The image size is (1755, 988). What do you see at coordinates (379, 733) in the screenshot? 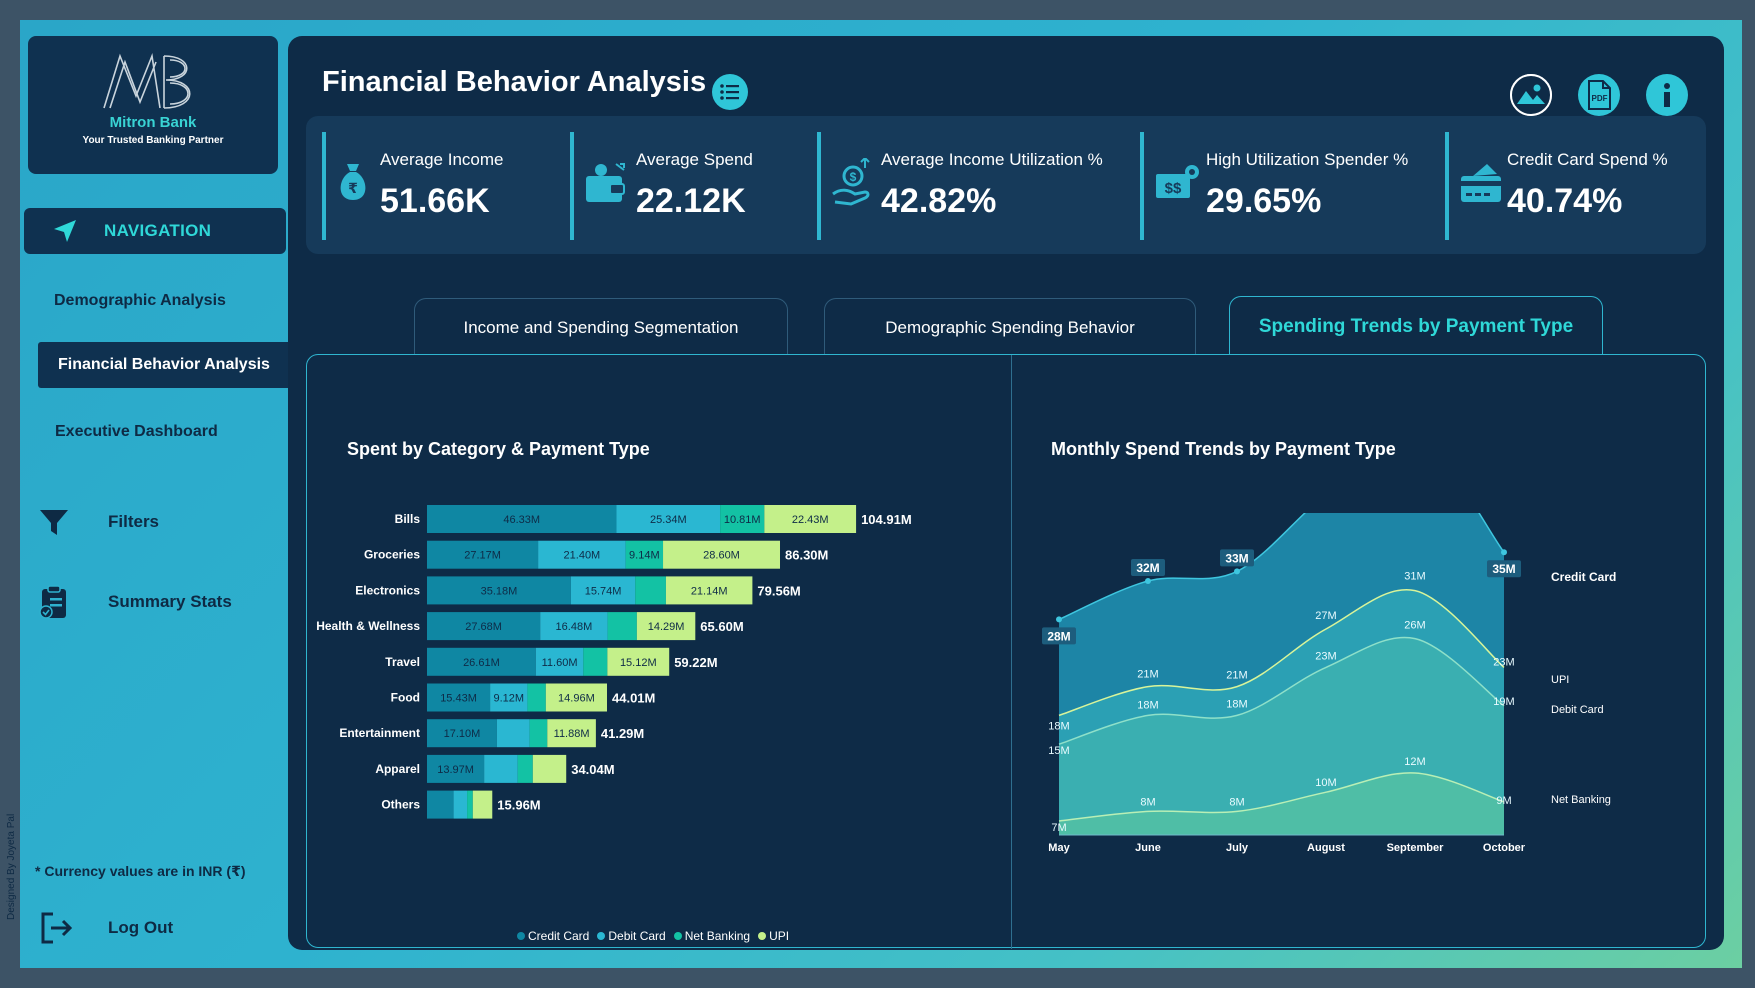
I see `category-tick-label: Entertainment` at bounding box center [379, 733].